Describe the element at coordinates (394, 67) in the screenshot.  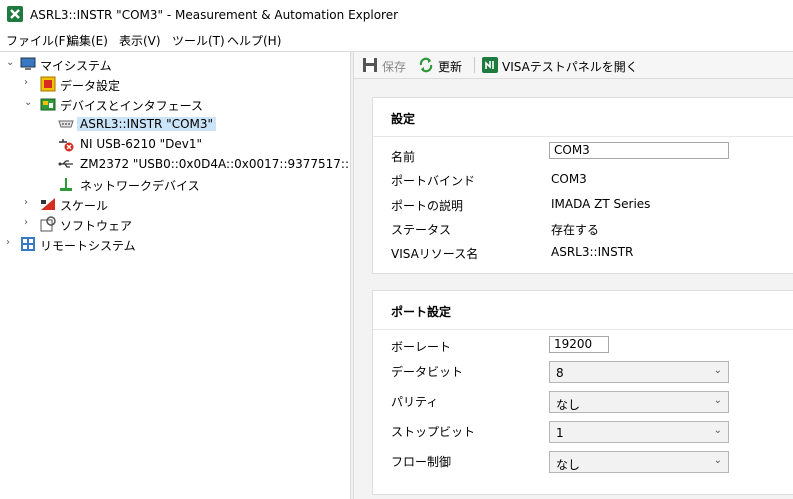
I see `save-label: 保存` at that location.